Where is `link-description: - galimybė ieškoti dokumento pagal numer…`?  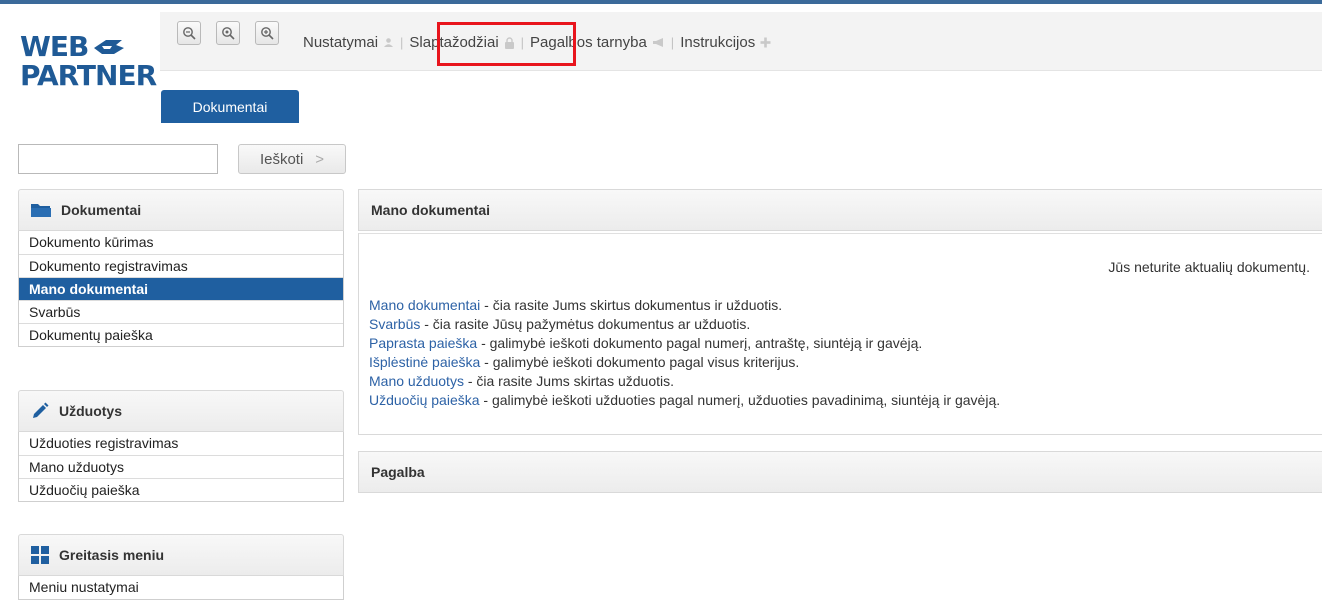 link-description: - galimybė ieškoti dokumento pagal numer… is located at coordinates (700, 343).